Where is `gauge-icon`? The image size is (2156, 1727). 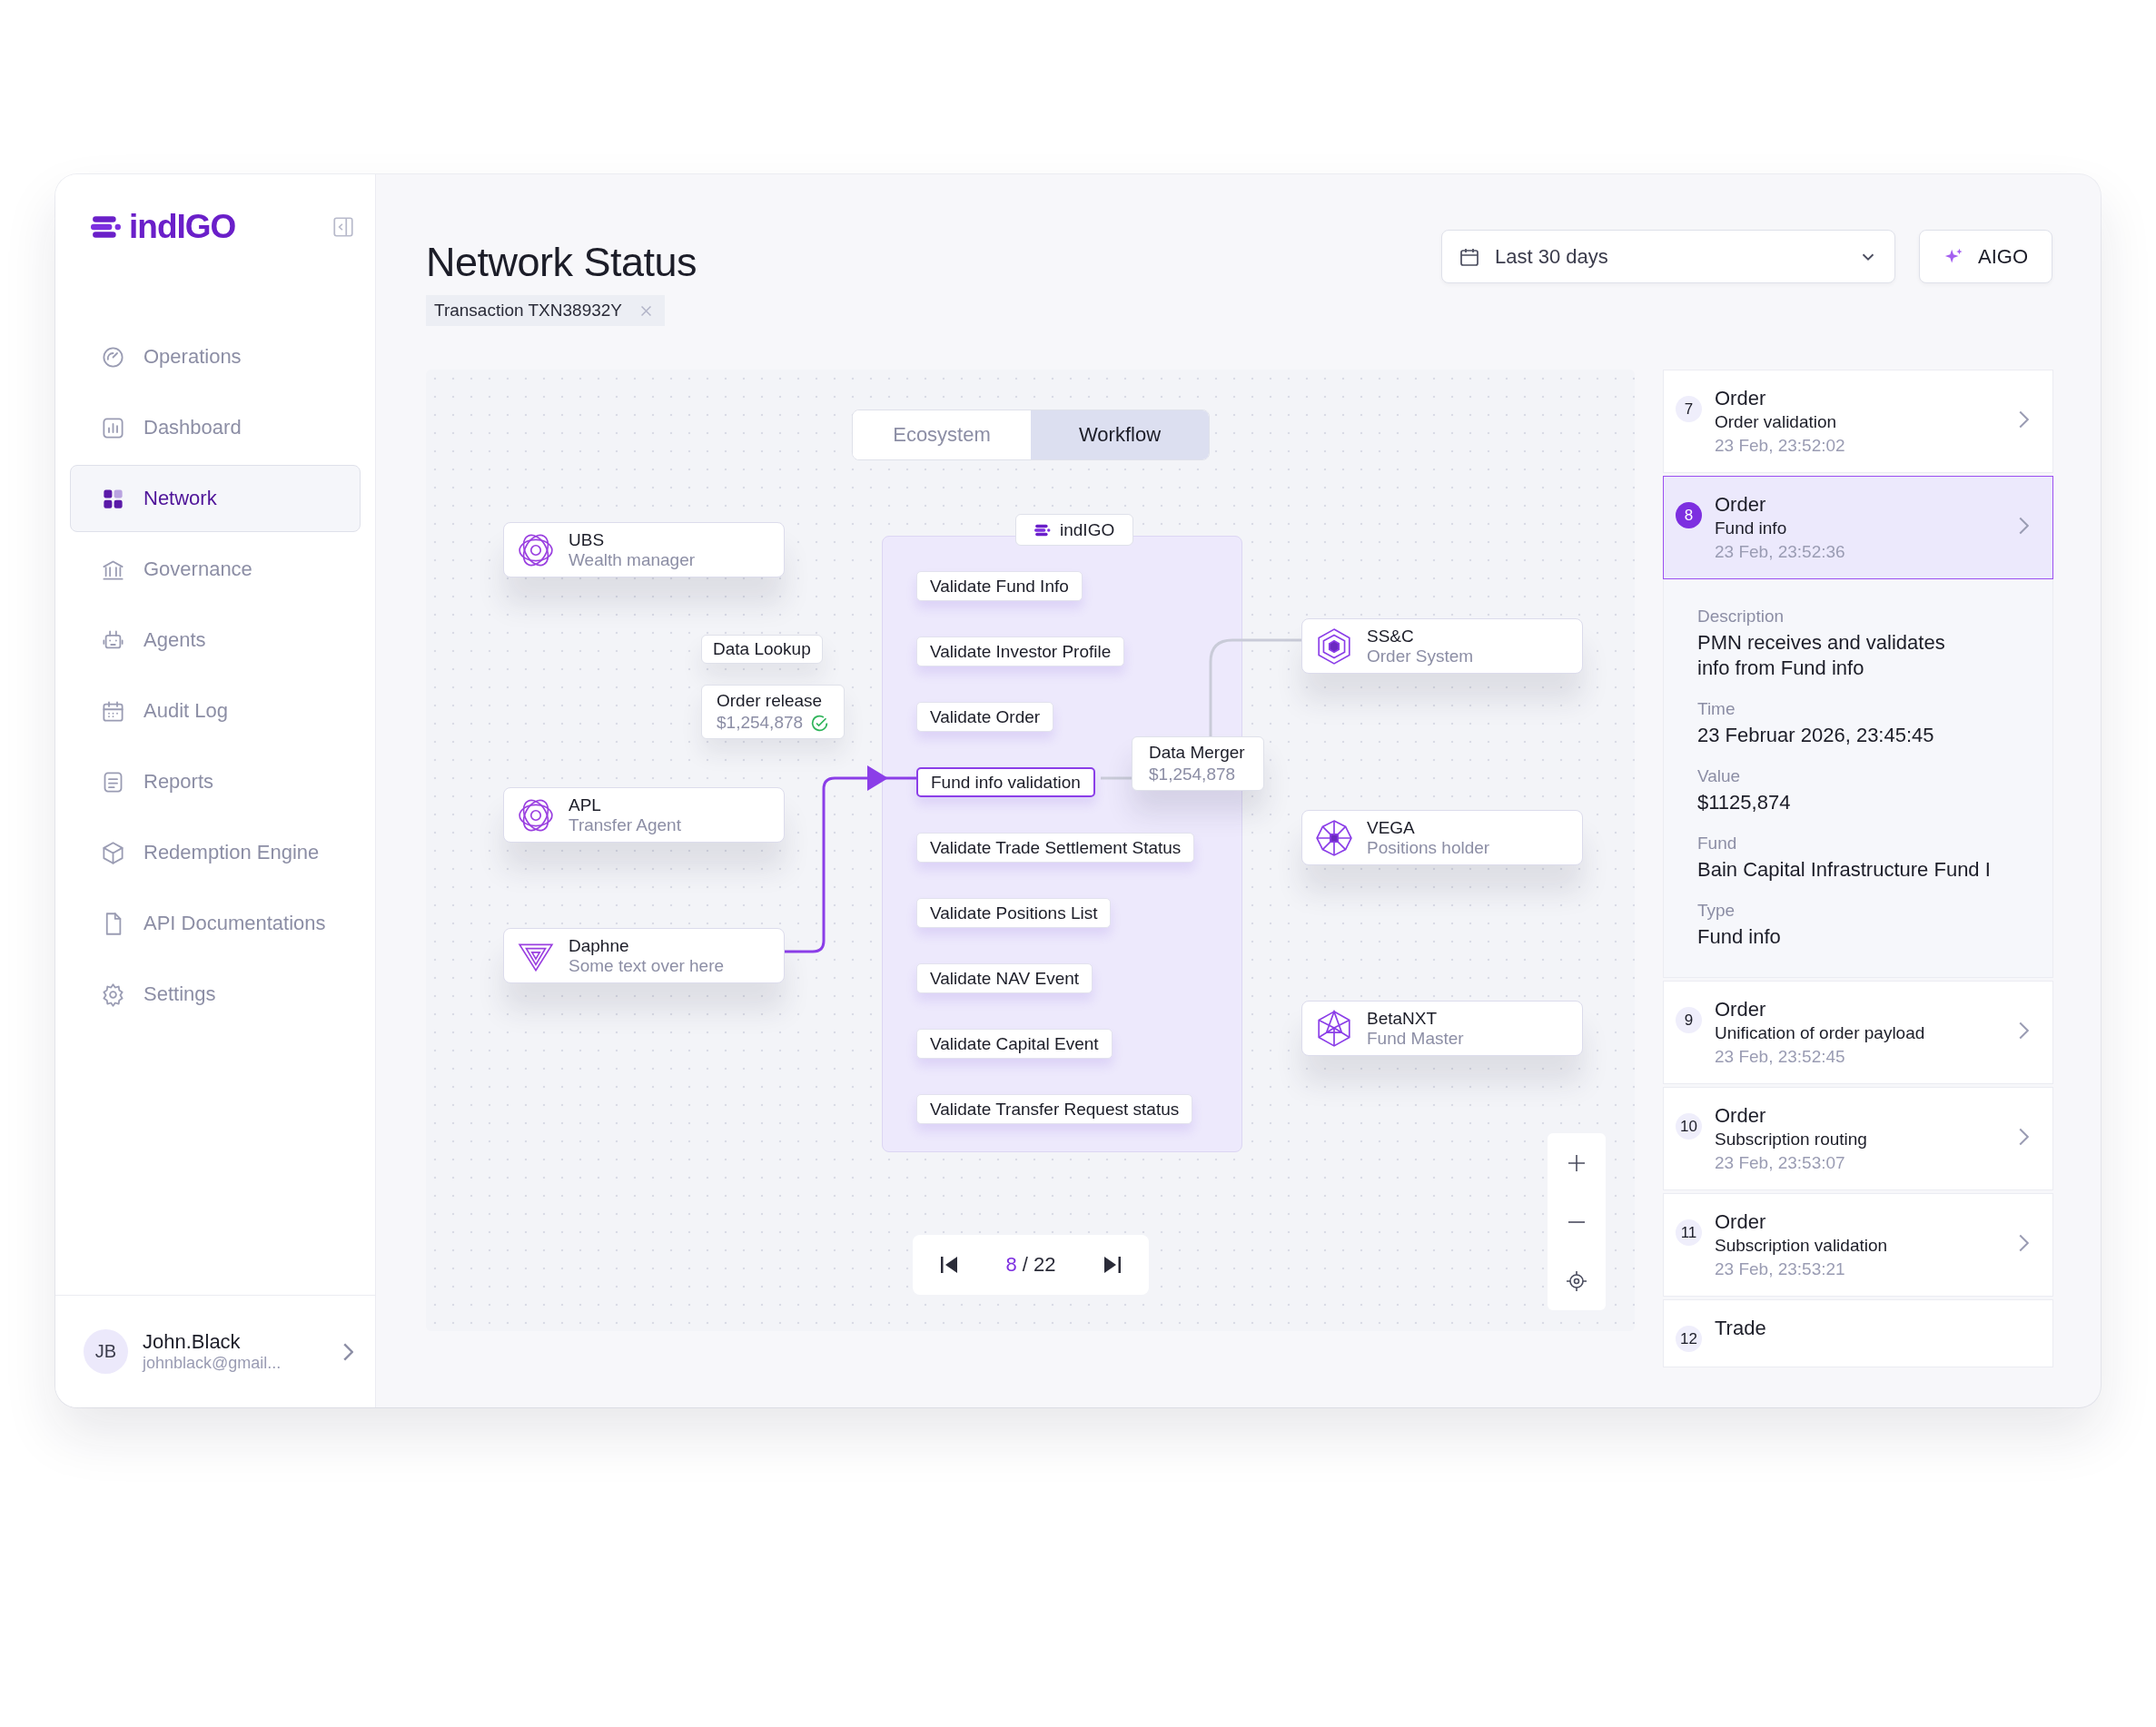
gauge-icon is located at coordinates (113, 357).